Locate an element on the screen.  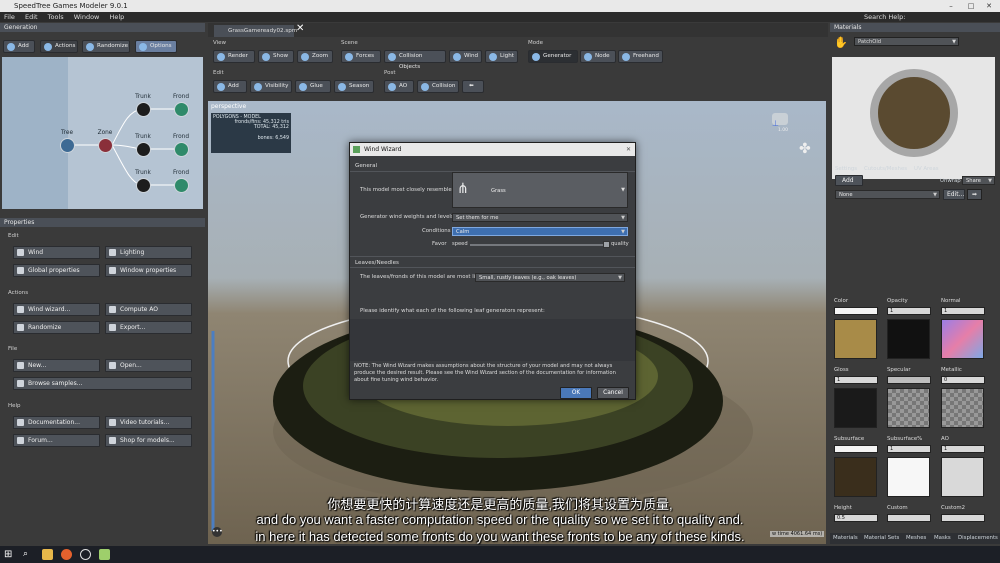
light-button: Light is located at coordinates (501, 56).